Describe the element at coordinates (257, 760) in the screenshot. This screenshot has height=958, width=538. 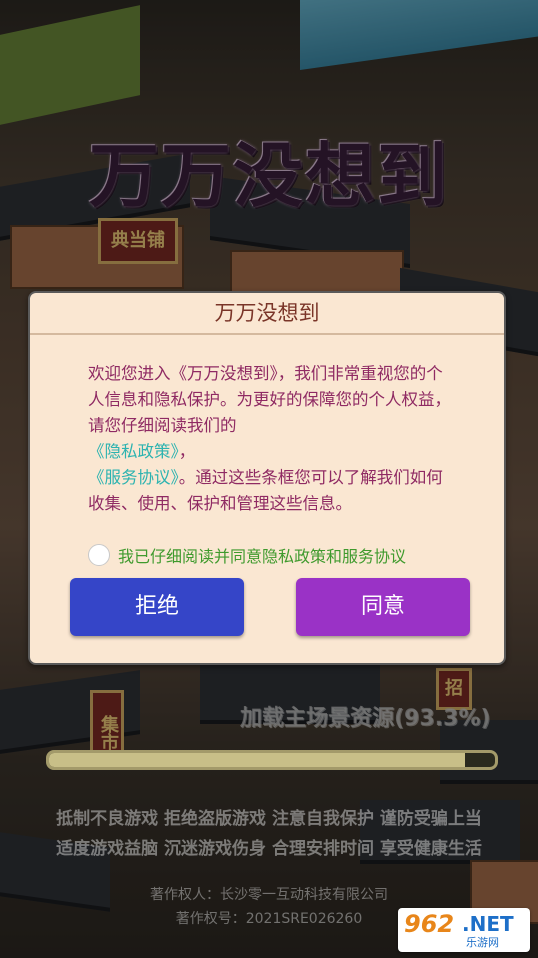
I see `loading-progress-fill` at that location.